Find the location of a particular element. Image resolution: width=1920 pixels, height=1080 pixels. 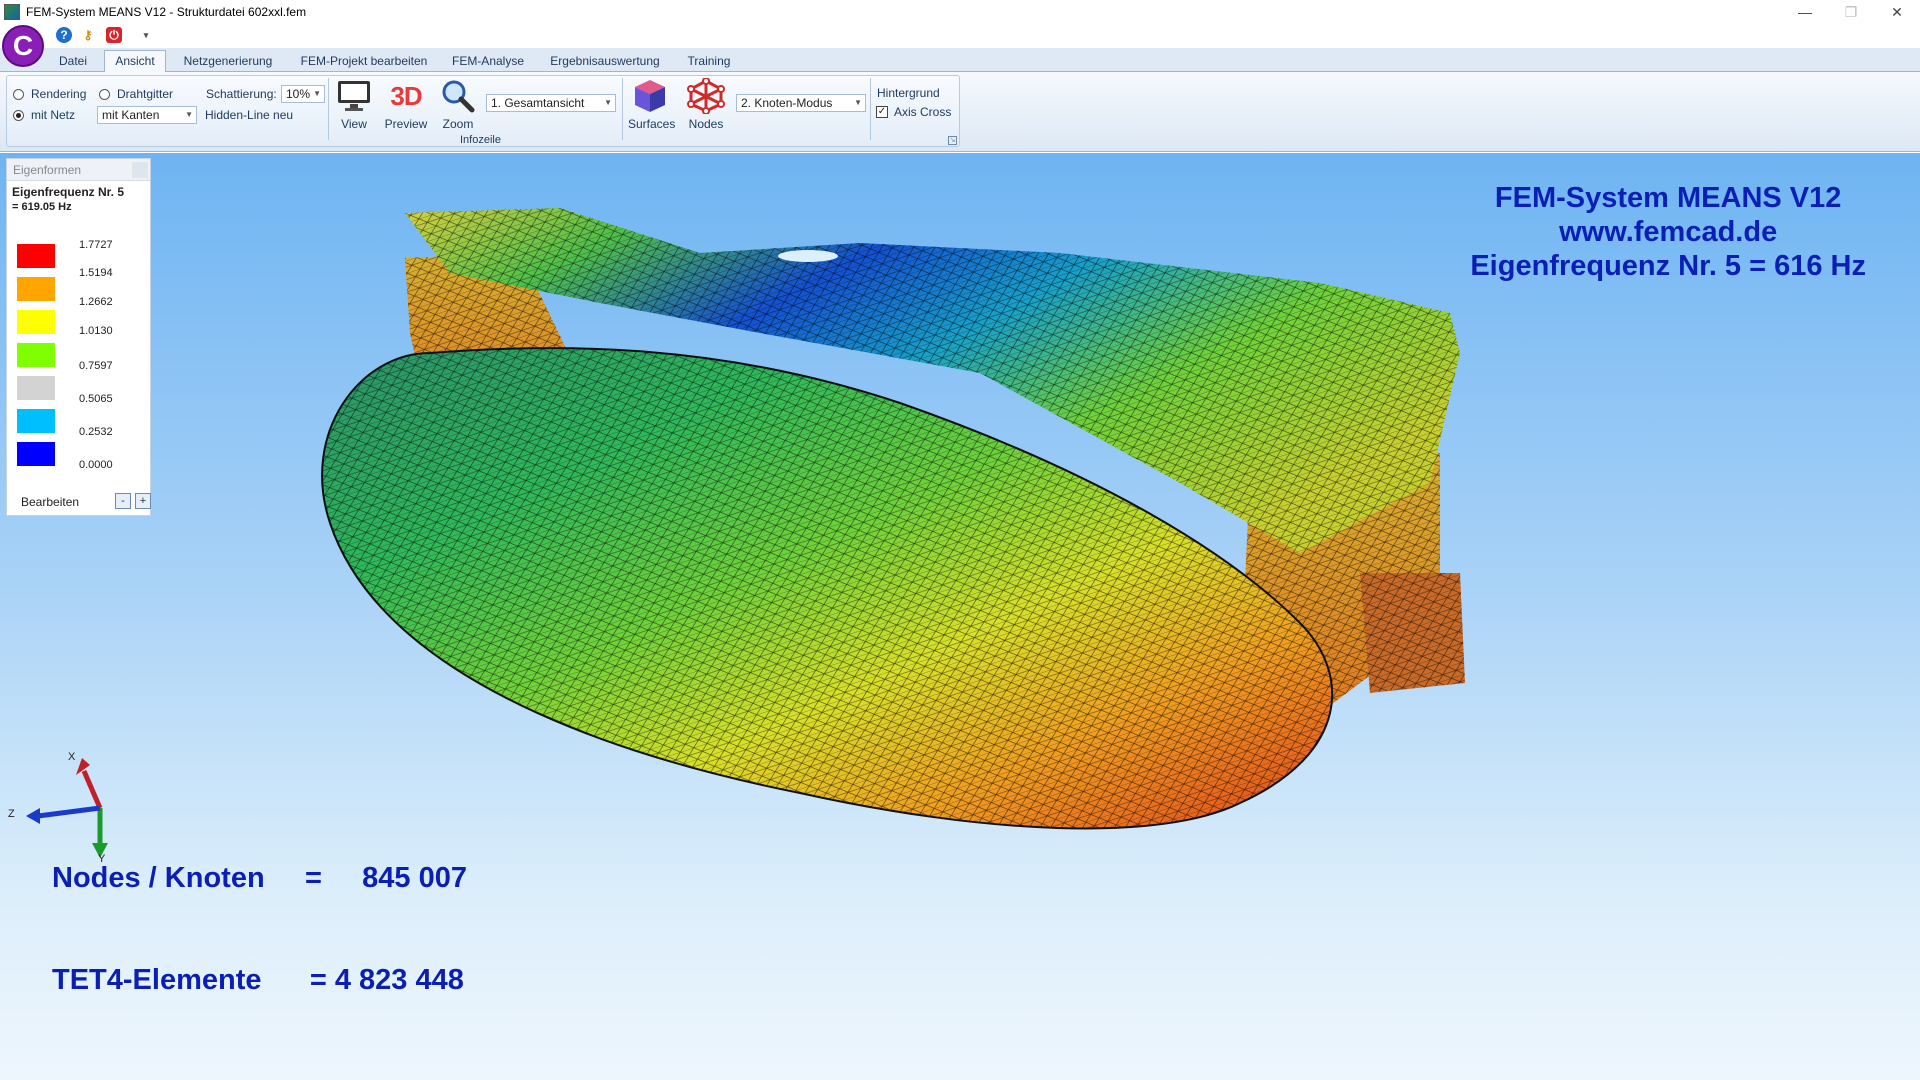

ansicht-combo: 1. Gesamtansicht ▼ is located at coordinates (551, 103).